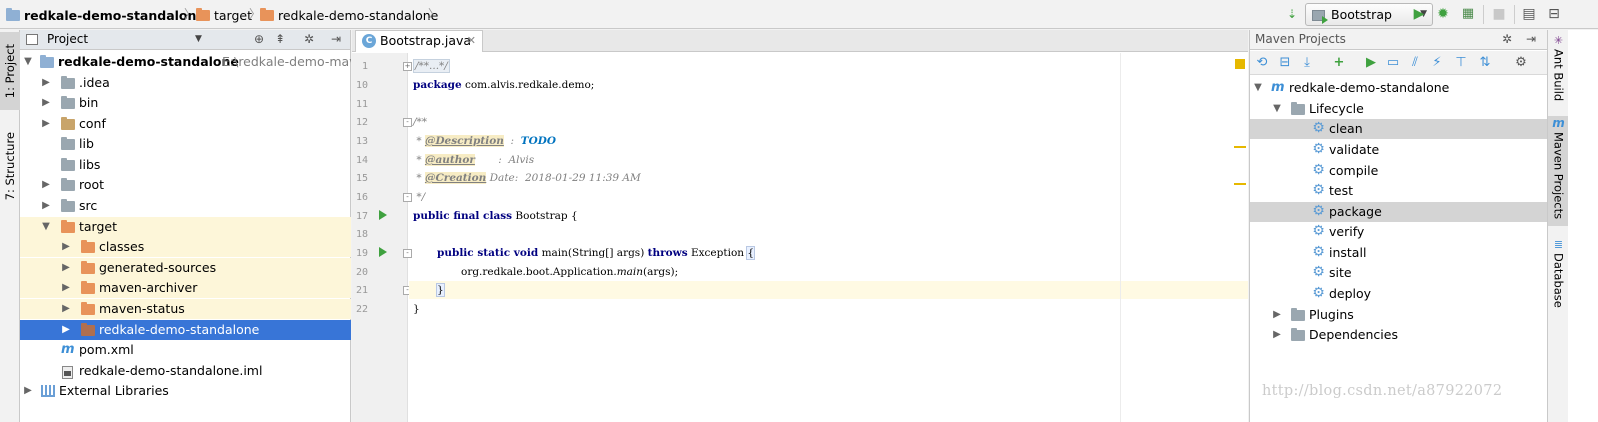 The width and height of the screenshot is (1598, 422). What do you see at coordinates (185, 144) in the screenshot?
I see `tree-row-lib: lib` at bounding box center [185, 144].